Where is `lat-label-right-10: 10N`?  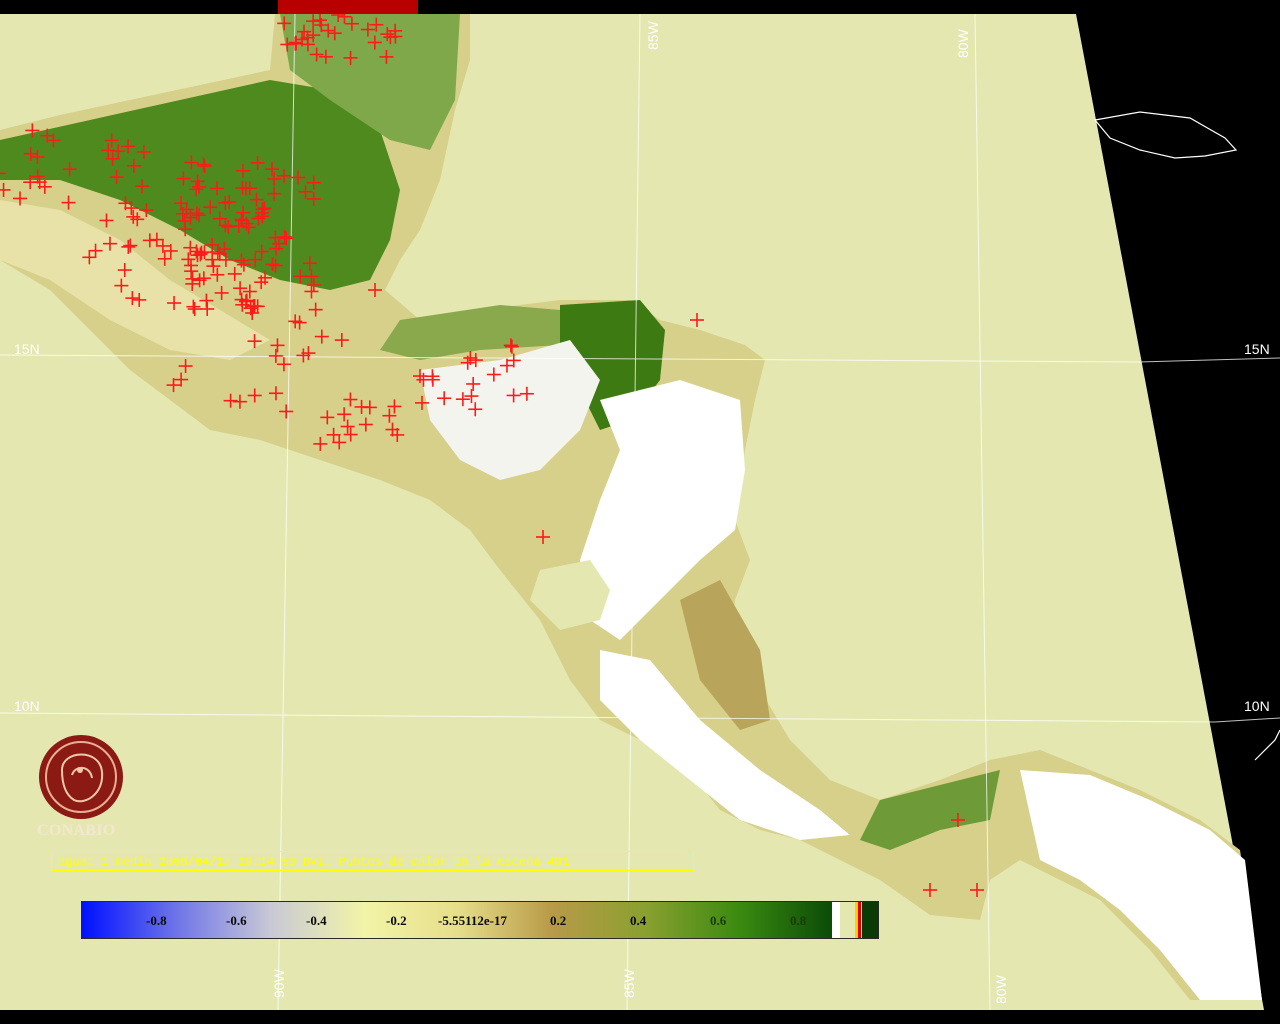
lat-label-right-10: 10N is located at coordinates (1257, 706).